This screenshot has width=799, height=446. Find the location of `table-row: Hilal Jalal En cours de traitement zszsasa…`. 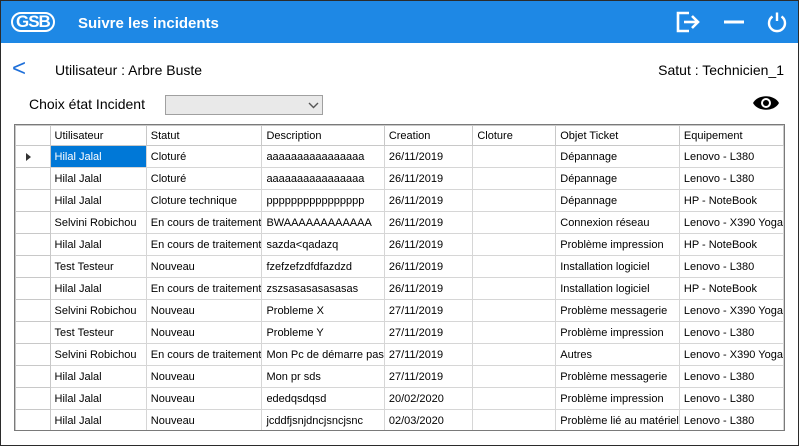

table-row: Hilal Jalal En cours de traitement zszsasa… is located at coordinates (399, 288).